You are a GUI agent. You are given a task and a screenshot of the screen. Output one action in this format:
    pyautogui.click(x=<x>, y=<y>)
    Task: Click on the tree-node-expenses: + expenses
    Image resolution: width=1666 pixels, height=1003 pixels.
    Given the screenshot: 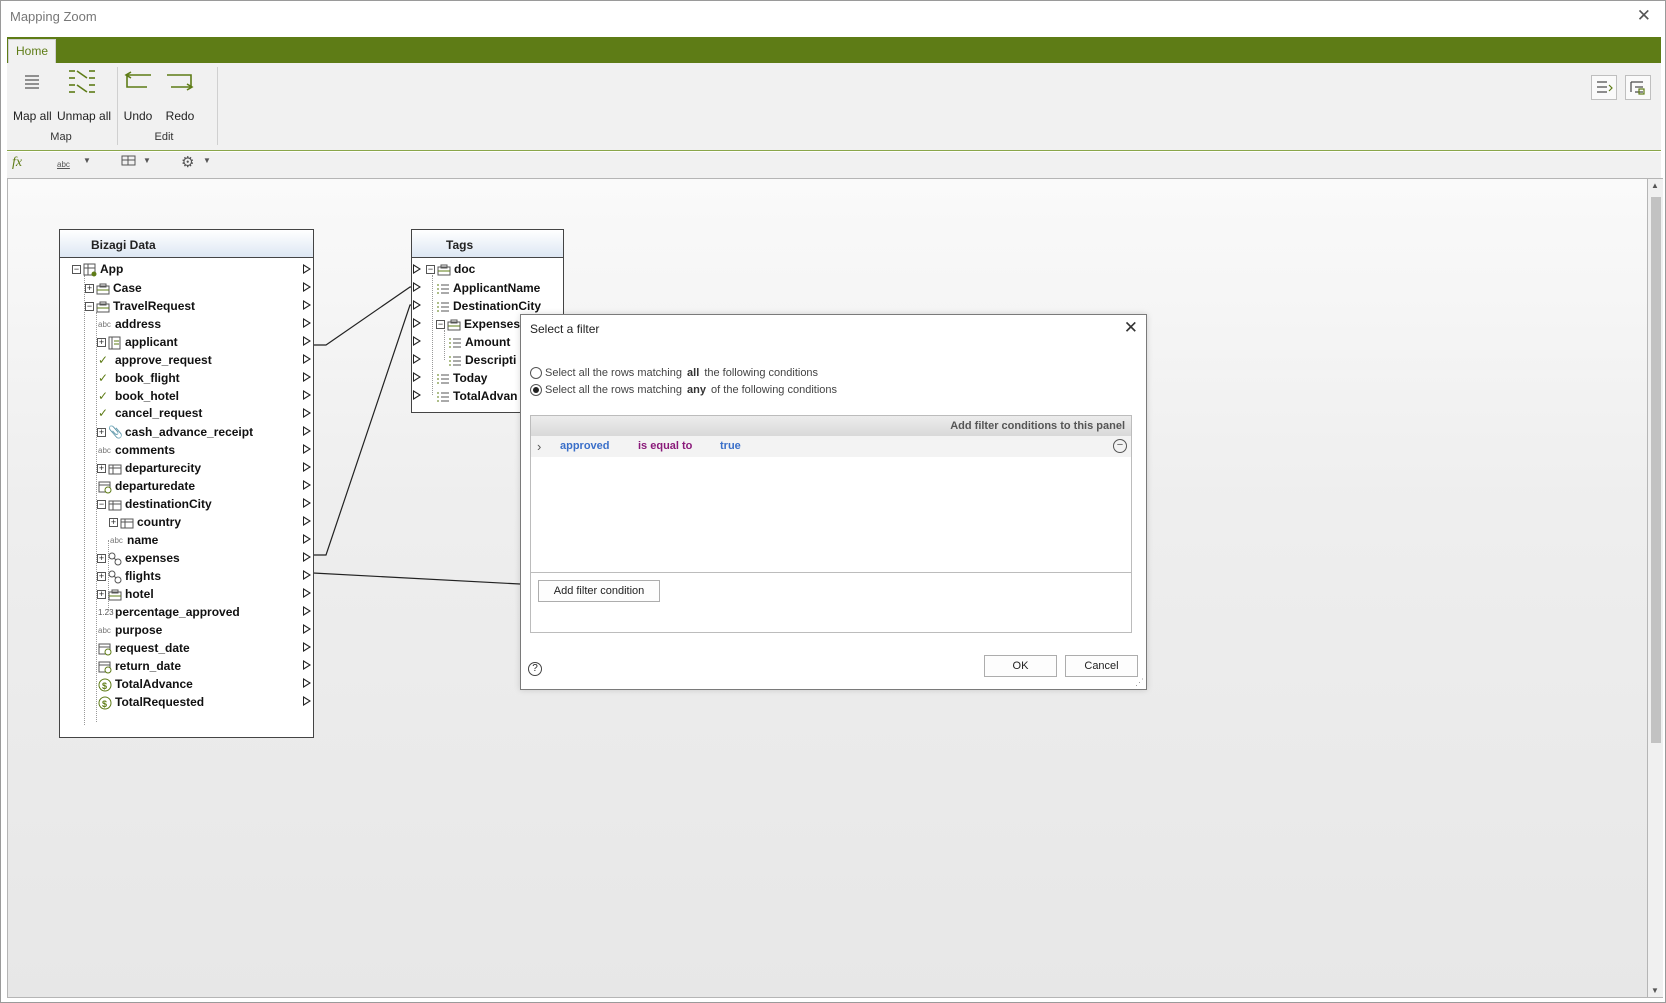 What is the action you would take?
    pyautogui.click(x=138, y=558)
    